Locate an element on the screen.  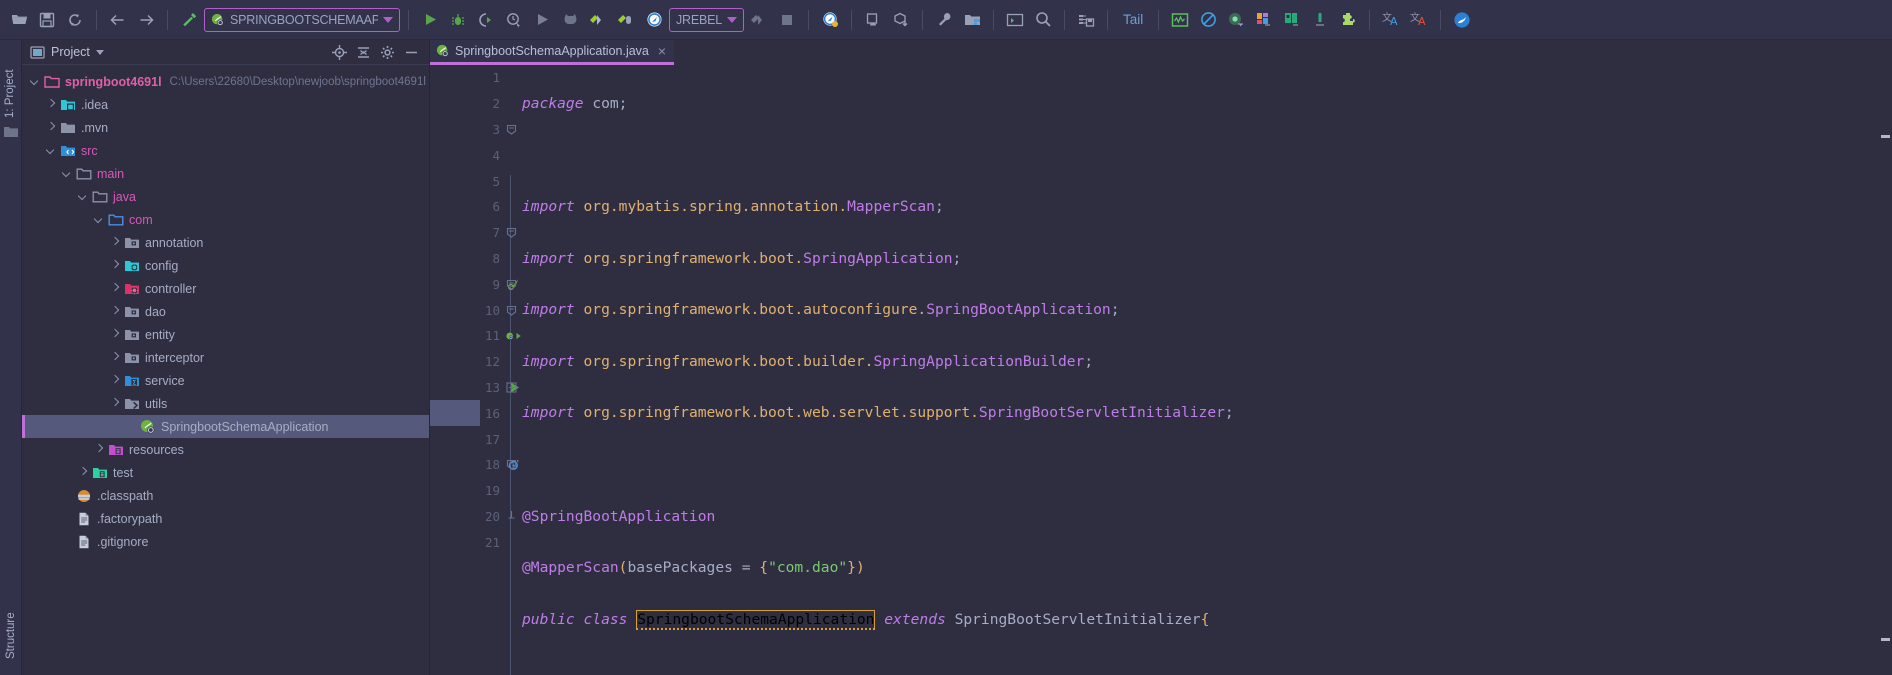
tree-item-idea: .idea is located at coordinates (225, 104).